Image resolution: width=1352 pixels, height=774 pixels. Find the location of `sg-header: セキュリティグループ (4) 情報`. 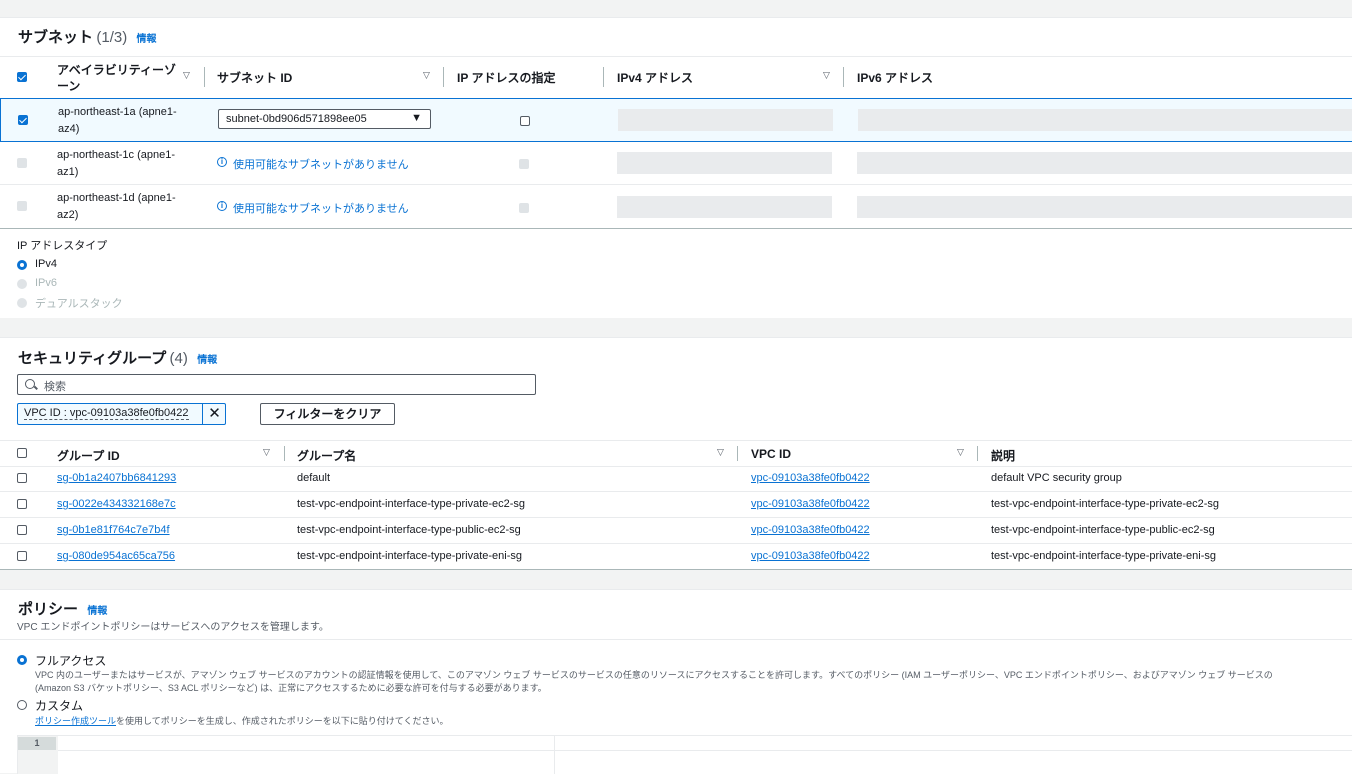

sg-header: セキュリティグループ (4) 情報 is located at coordinates (117, 357).